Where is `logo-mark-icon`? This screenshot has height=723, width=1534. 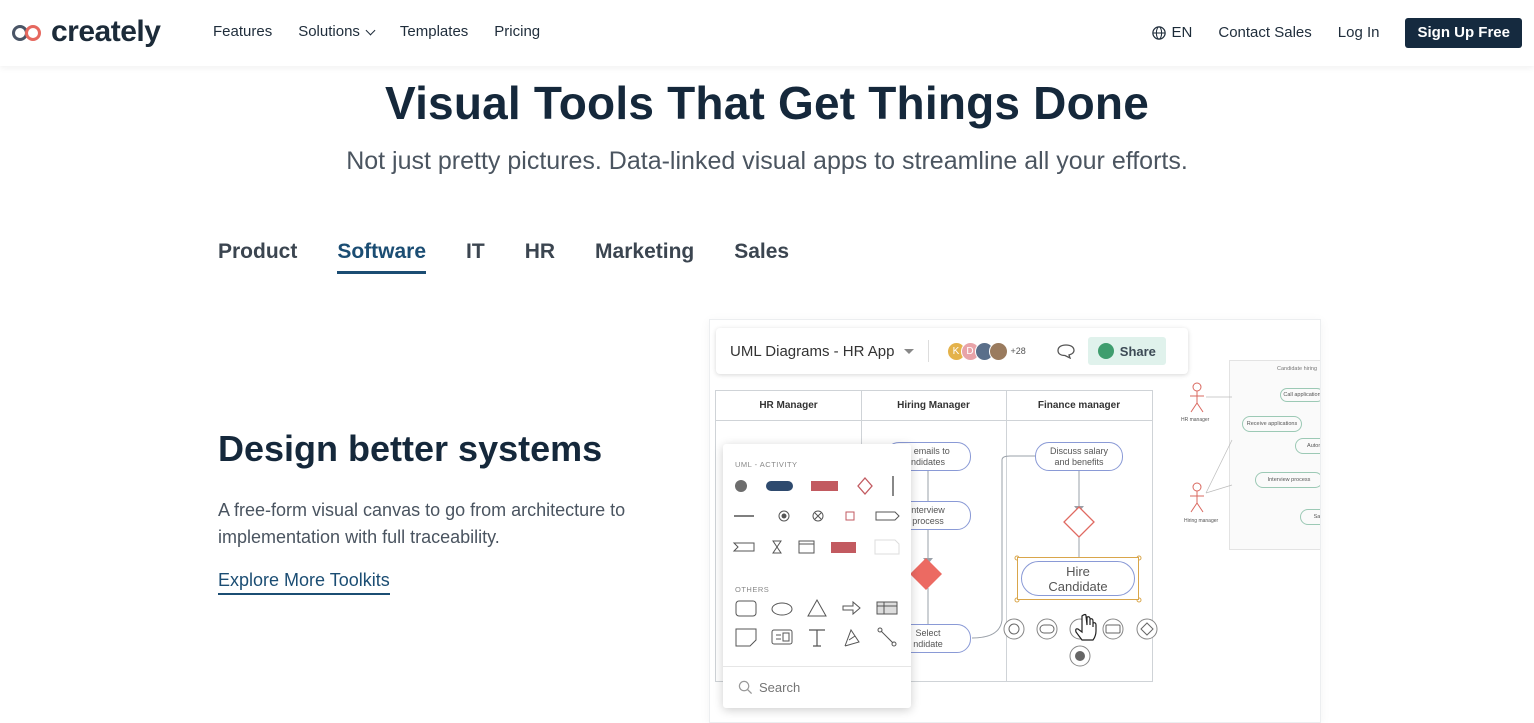 logo-mark-icon is located at coordinates (29, 32).